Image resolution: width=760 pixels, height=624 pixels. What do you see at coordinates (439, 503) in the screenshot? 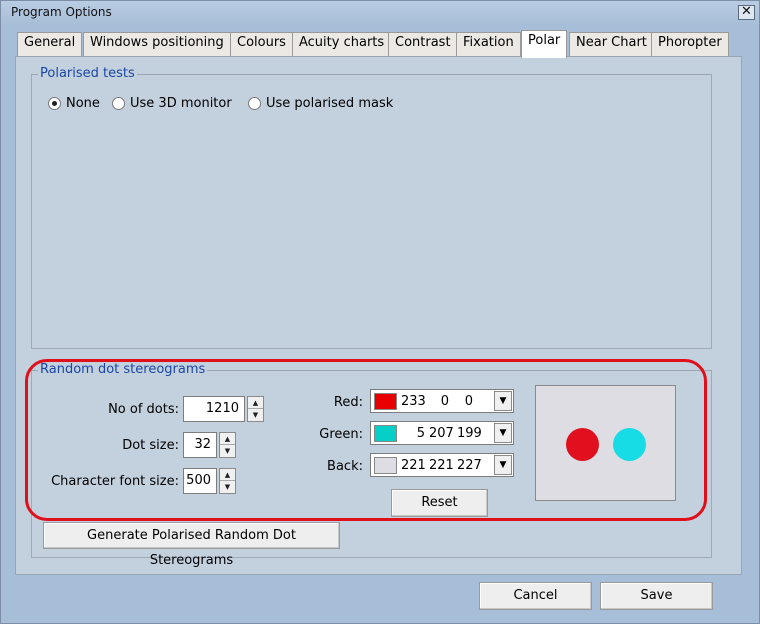
I see `reset-button: Reset` at bounding box center [439, 503].